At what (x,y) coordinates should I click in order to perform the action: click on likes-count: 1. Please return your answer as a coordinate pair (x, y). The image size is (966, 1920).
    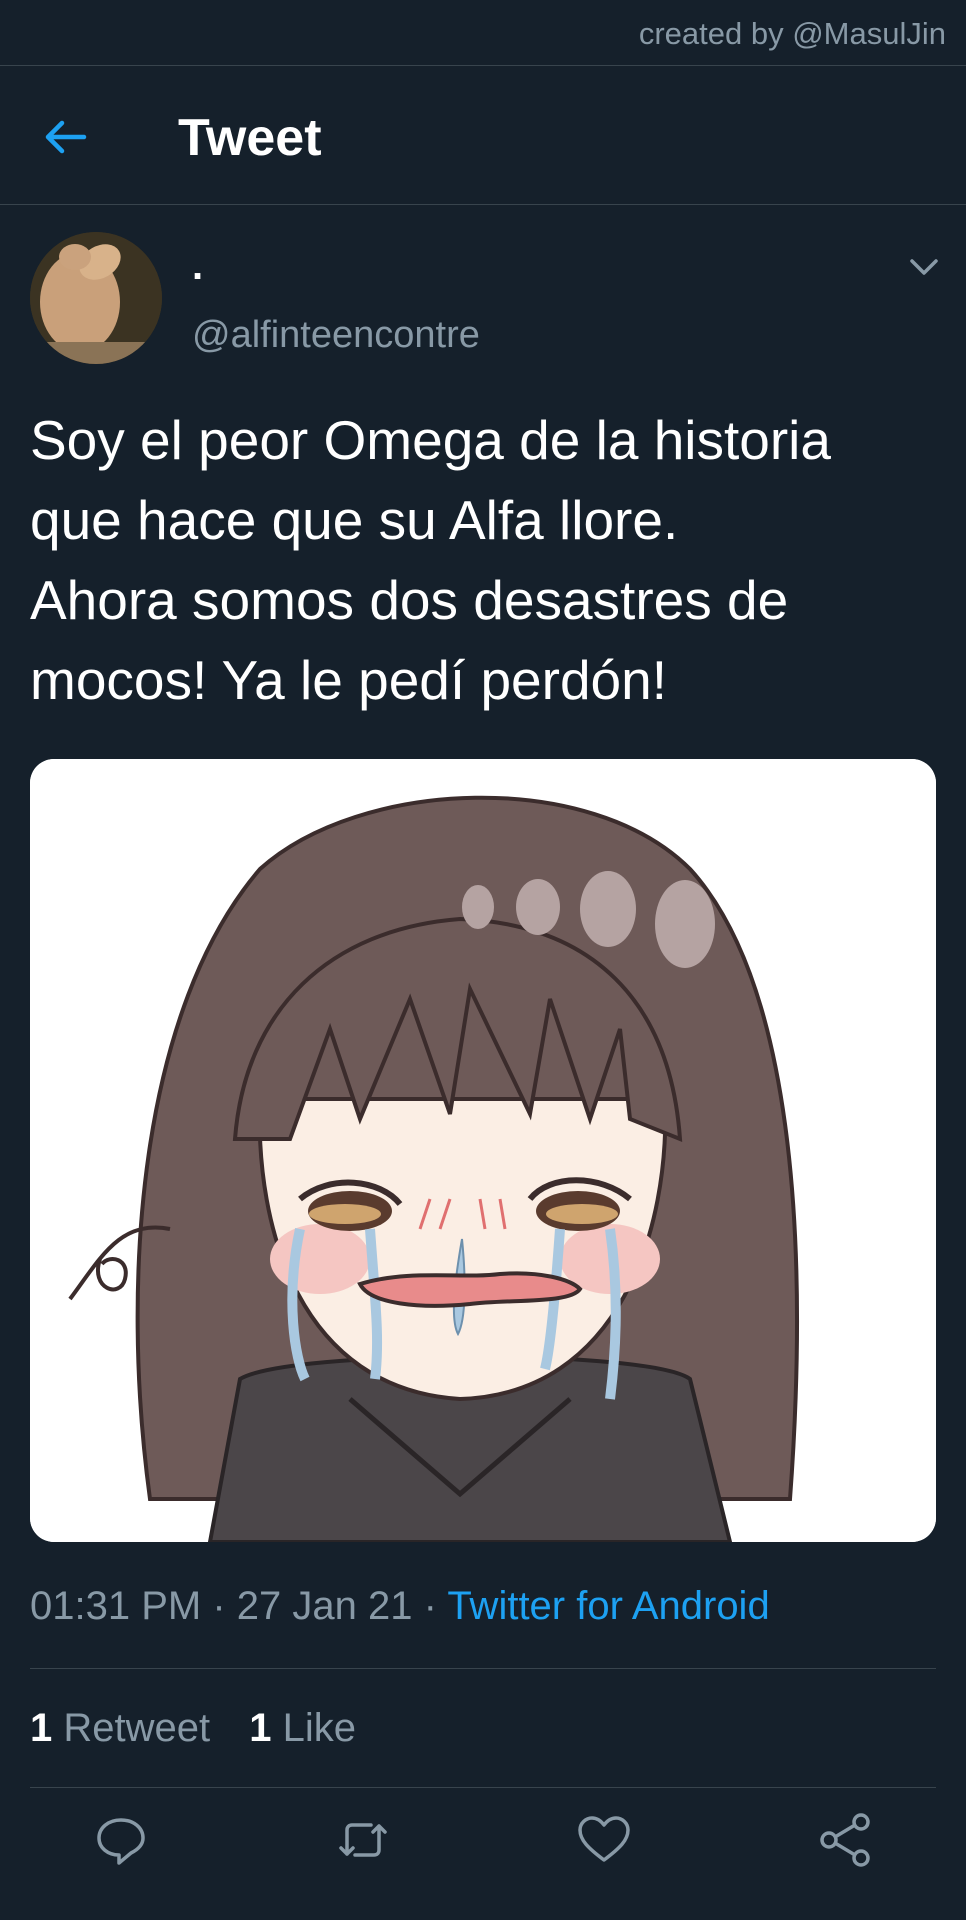
    Looking at the image, I should click on (260, 1728).